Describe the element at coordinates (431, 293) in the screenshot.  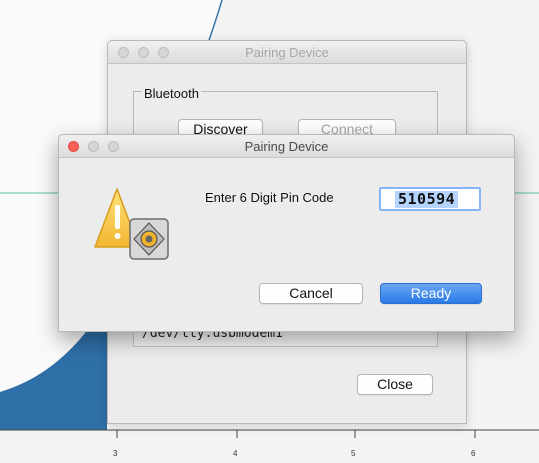
I see `ready-button: Ready` at that location.